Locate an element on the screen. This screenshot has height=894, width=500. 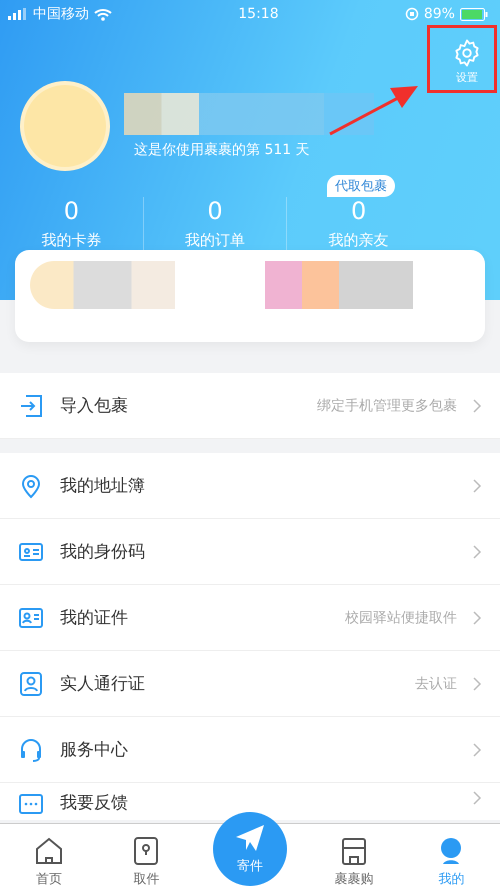
promo-card is located at coordinates (250, 296).